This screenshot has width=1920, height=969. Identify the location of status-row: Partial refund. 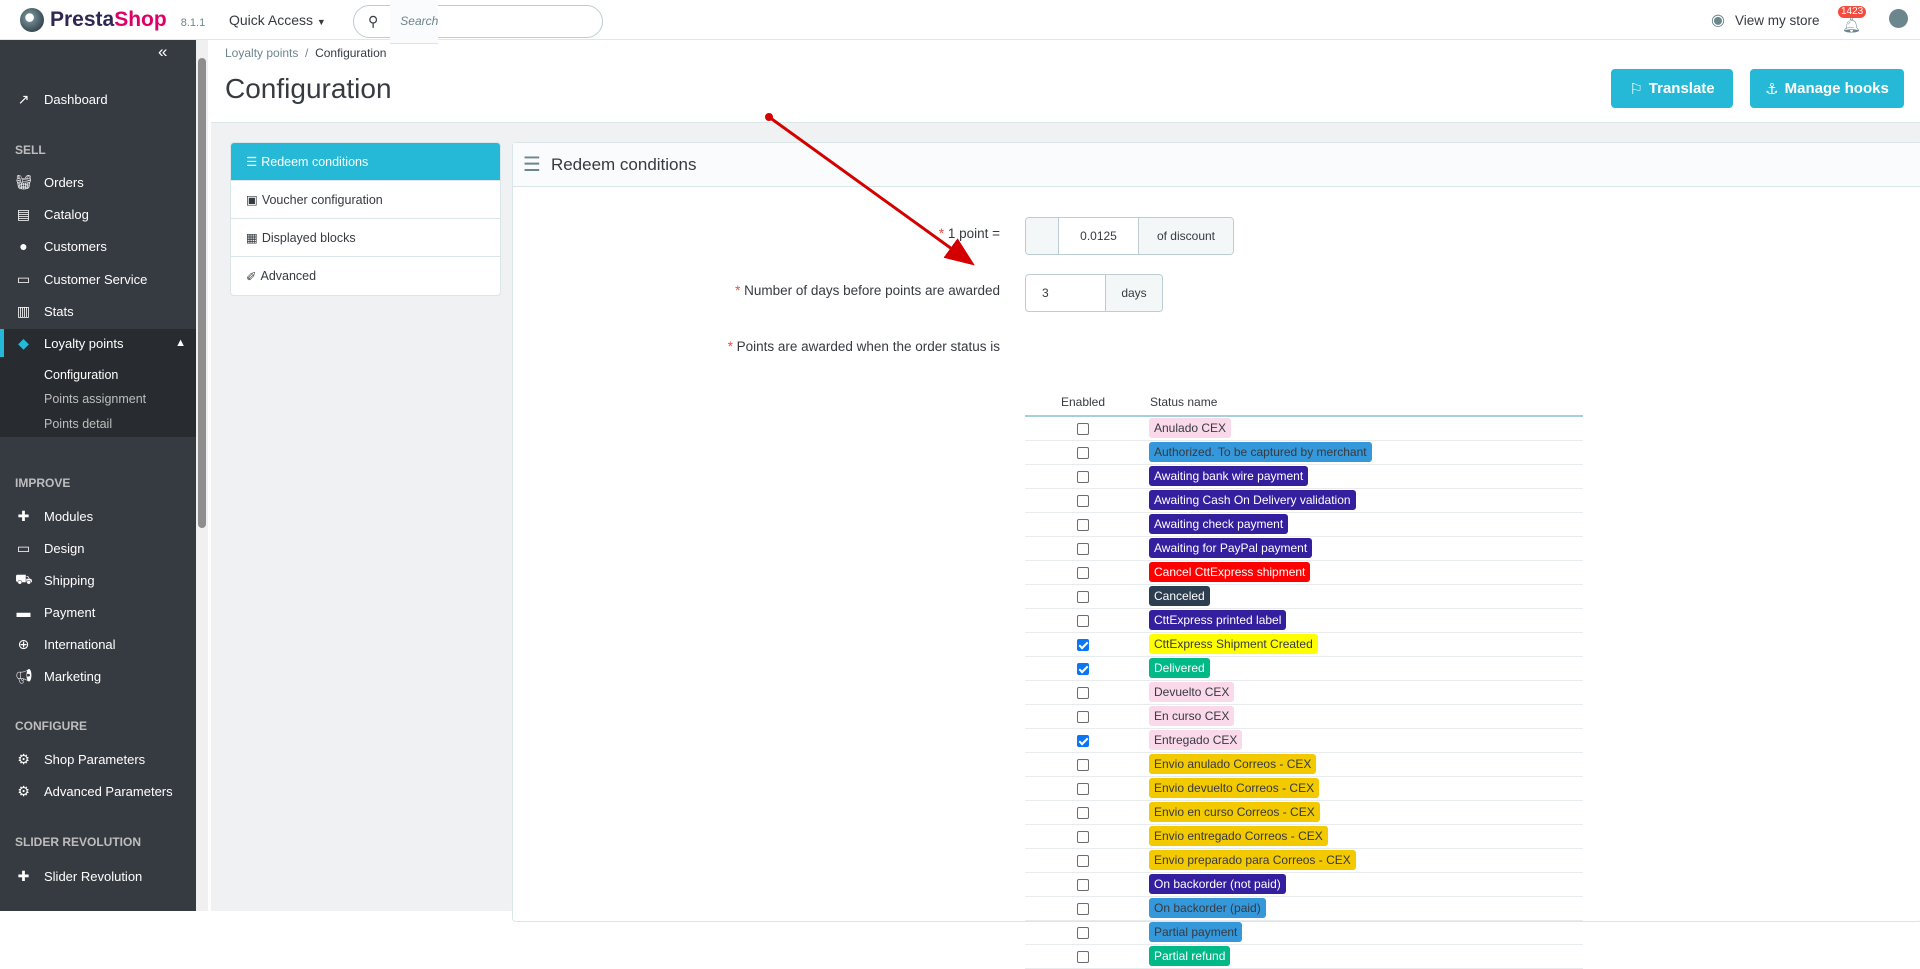
(1304, 956).